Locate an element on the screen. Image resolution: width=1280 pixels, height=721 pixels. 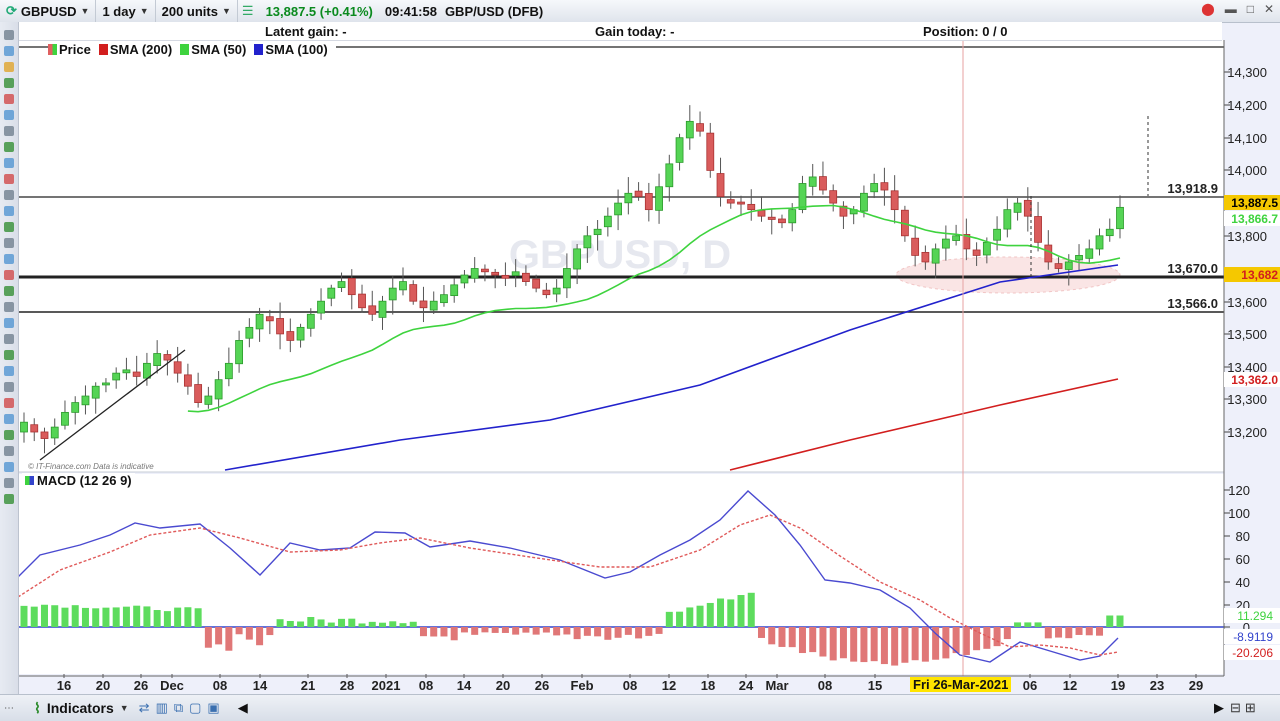
level-label: 13,566.0 is located at coordinates (1192, 303).